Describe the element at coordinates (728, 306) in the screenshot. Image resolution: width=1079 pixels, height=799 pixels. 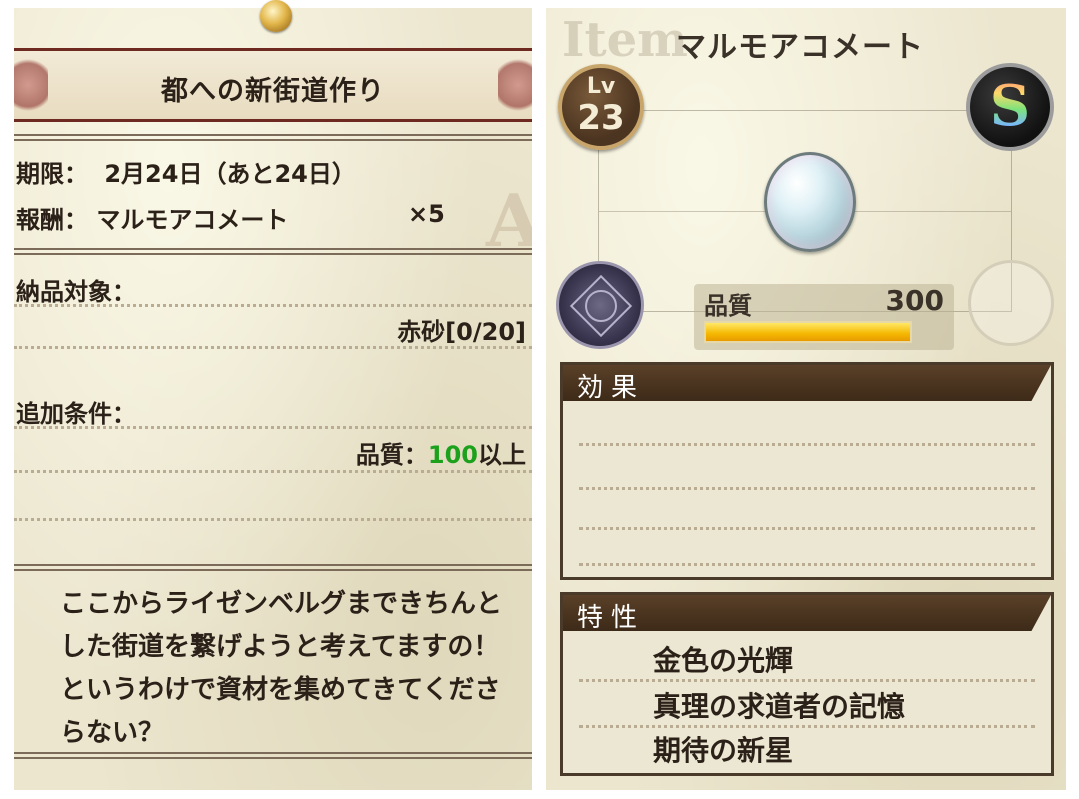
I see `quality-label: 品質` at that location.